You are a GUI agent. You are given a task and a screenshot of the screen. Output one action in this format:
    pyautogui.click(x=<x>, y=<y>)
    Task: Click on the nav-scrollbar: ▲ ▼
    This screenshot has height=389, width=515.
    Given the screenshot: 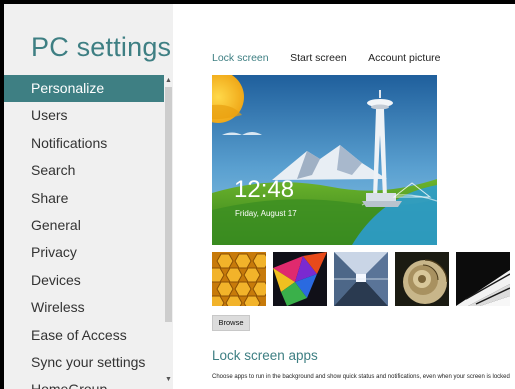 What is the action you would take?
    pyautogui.click(x=168, y=232)
    